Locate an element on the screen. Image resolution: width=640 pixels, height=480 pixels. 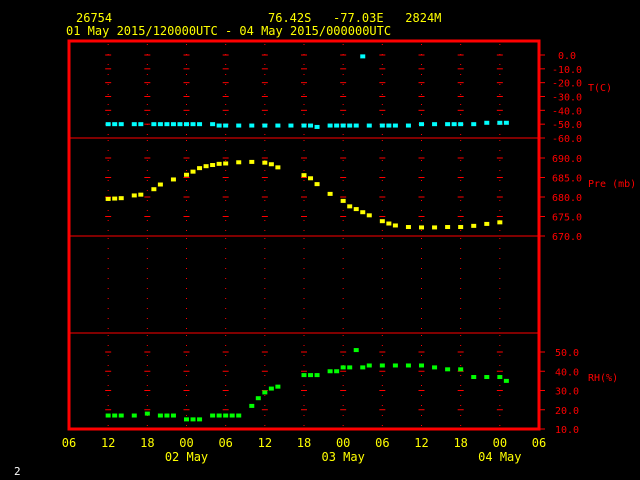
y-tick-label: 30.0 is located at coordinates (567, 392).